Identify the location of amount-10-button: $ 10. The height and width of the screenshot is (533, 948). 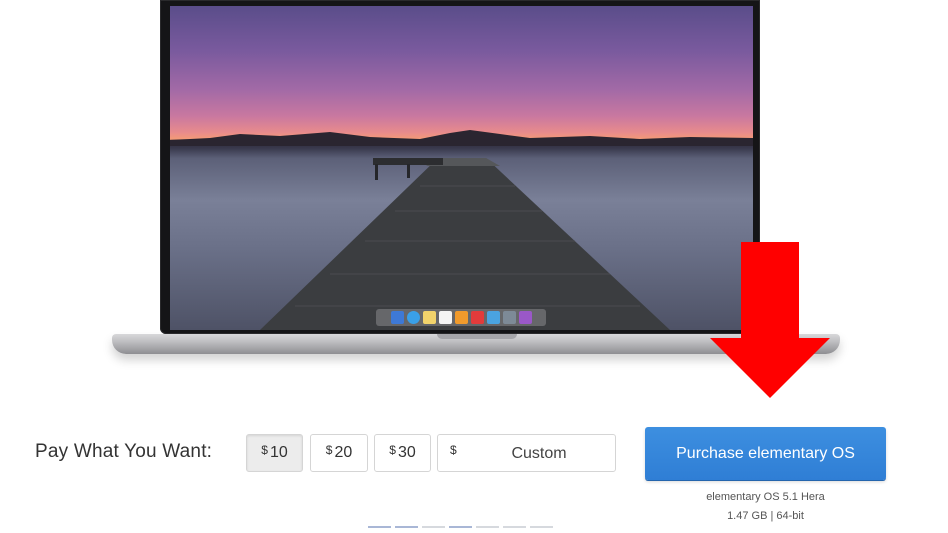
(274, 453).